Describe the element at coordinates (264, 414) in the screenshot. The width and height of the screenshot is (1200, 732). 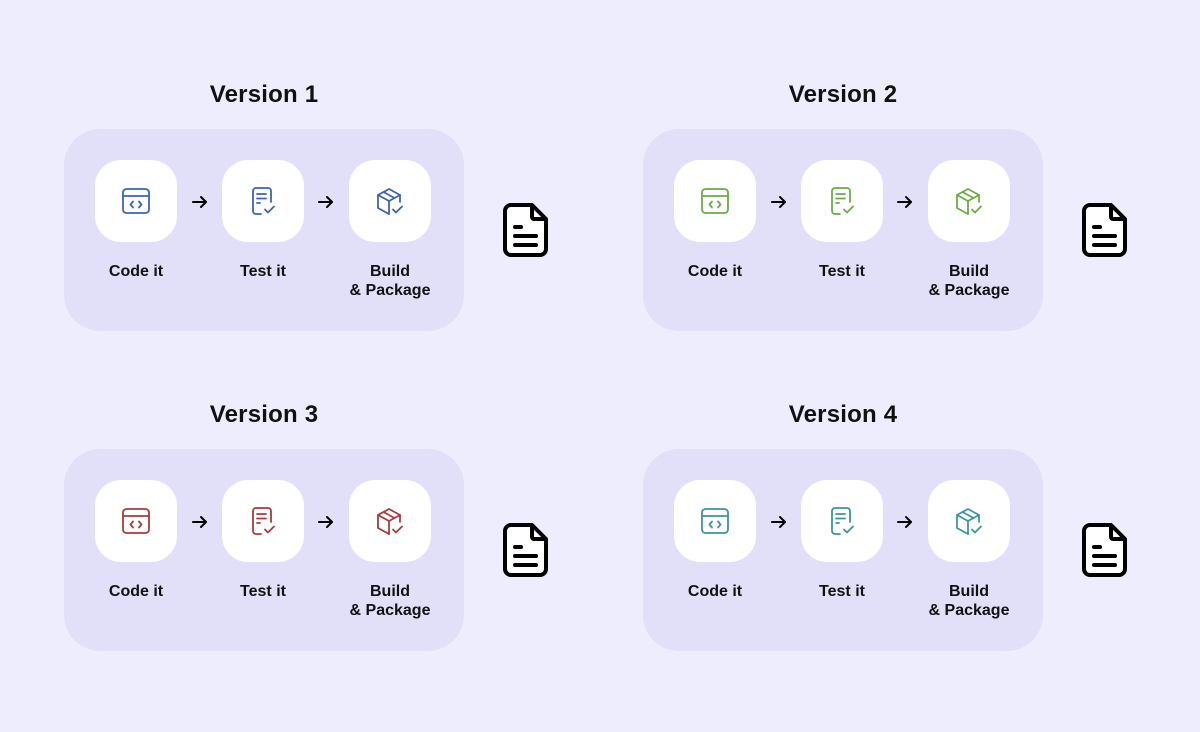
I see `version-title: Version 3` at that location.